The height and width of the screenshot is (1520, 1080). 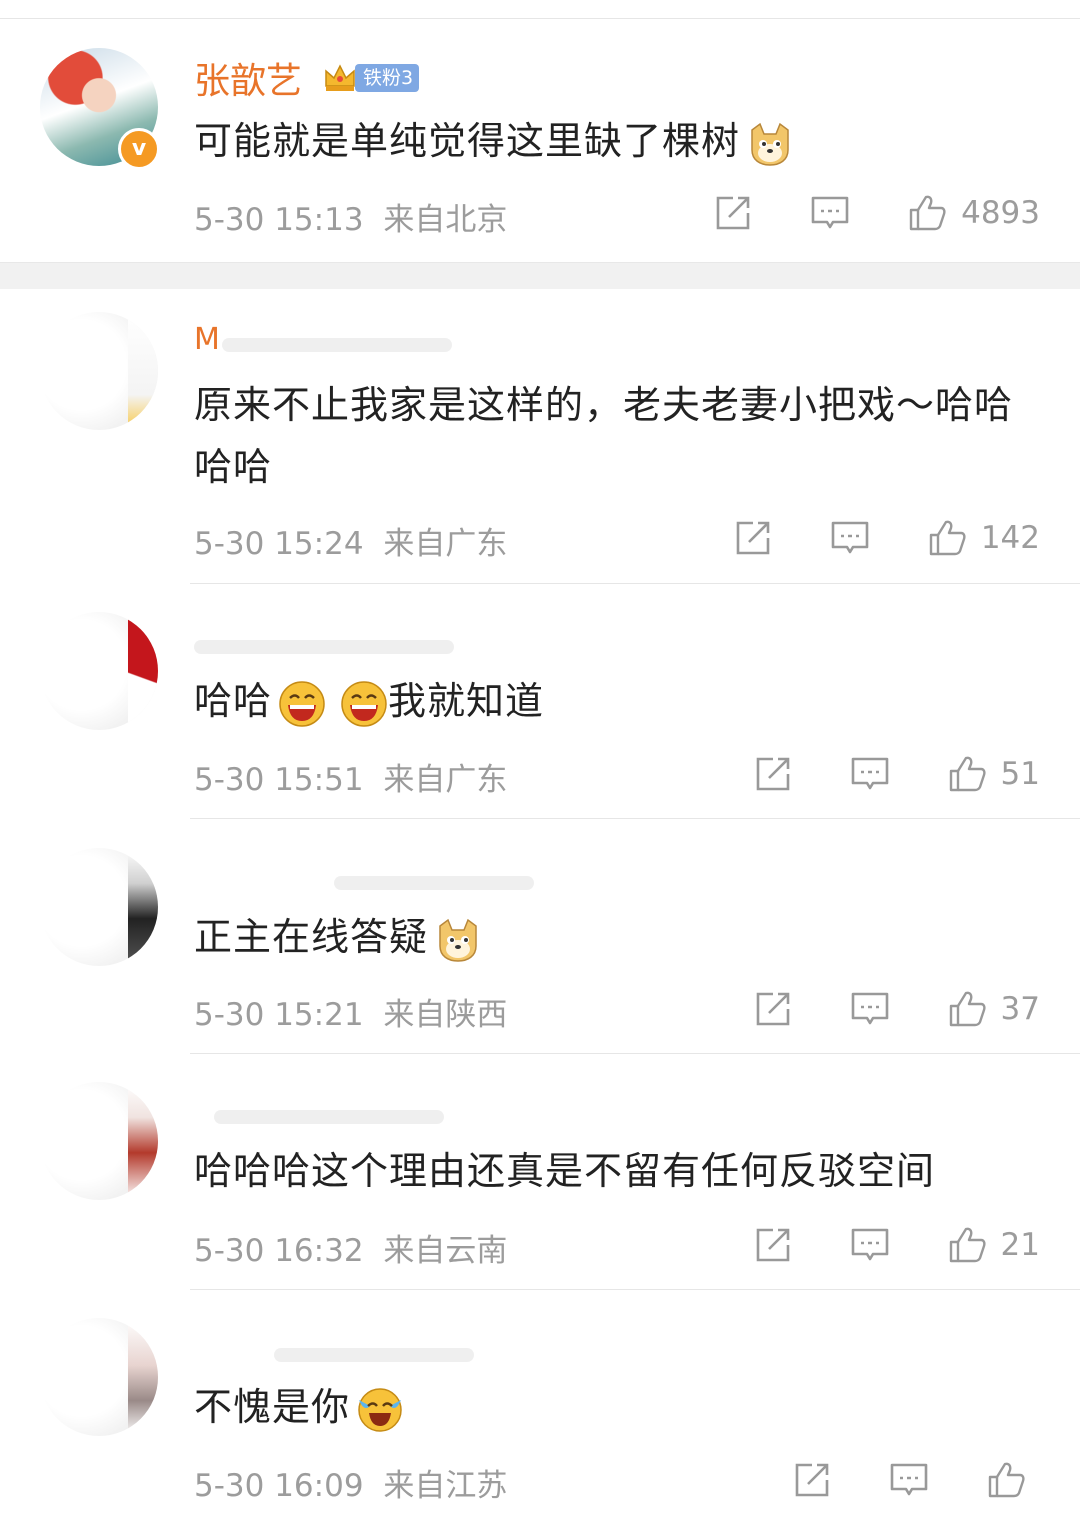 I want to click on verified-badge-icon: v, so click(x=139, y=149).